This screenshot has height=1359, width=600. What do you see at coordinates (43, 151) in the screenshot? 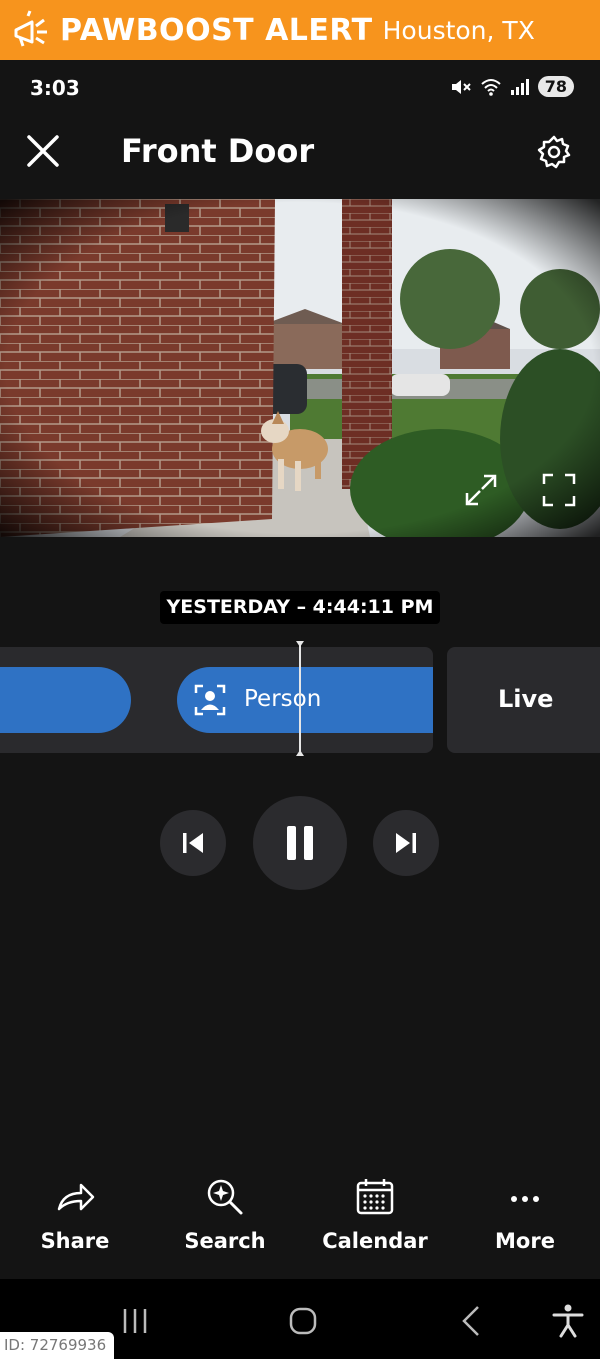
I see `close-icon` at bounding box center [43, 151].